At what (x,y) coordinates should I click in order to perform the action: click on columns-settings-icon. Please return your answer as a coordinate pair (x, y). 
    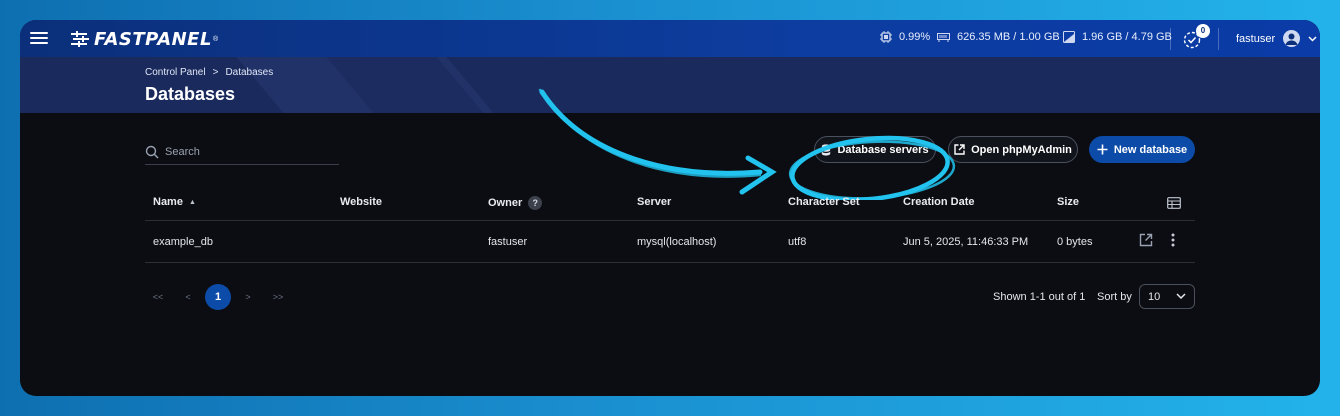
    Looking at the image, I should click on (1174, 203).